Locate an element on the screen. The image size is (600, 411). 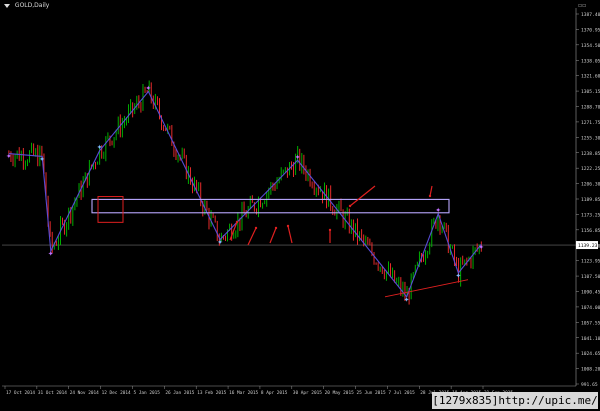
price-label: 1057.55 is located at coordinates (590, 323).